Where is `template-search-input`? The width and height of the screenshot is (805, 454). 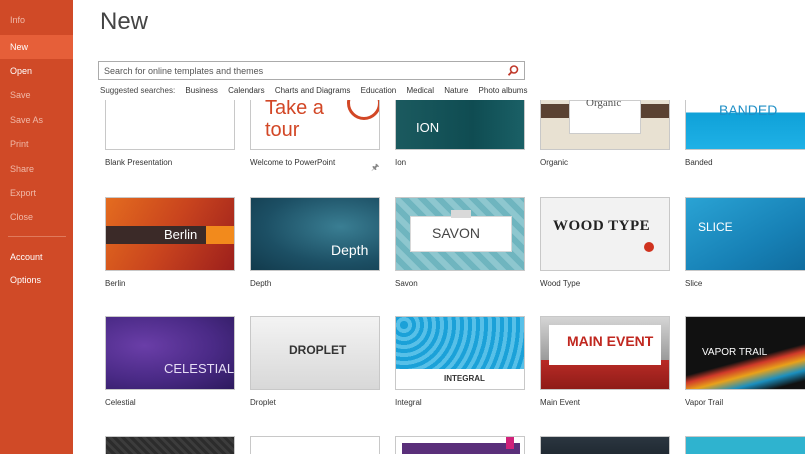 template-search-input is located at coordinates (299, 70).